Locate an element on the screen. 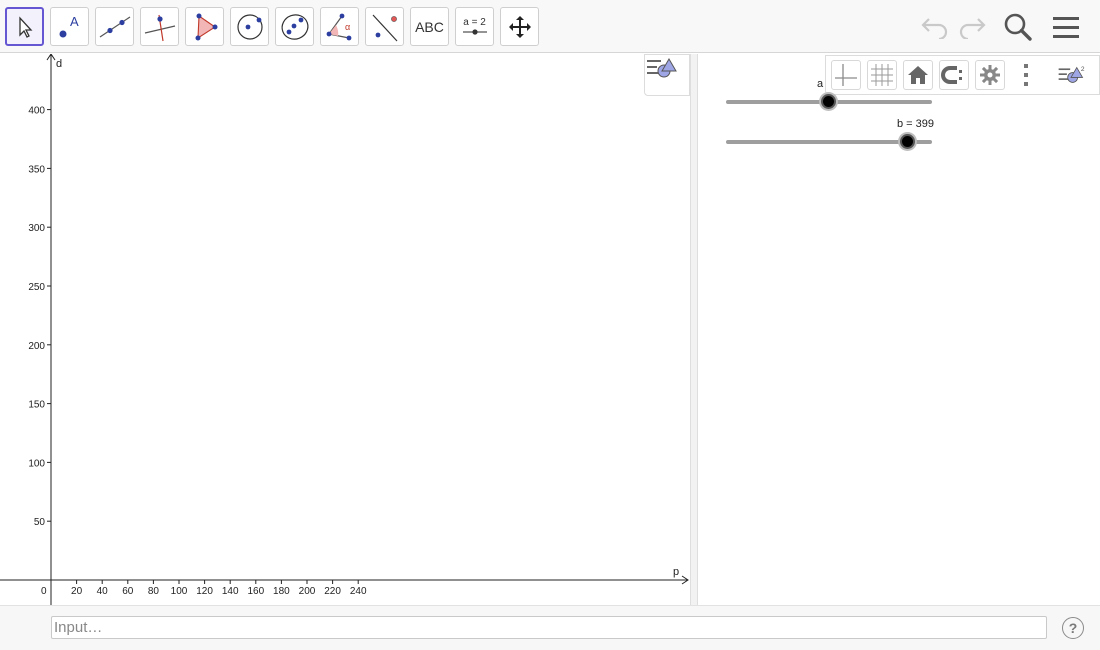 The width and height of the screenshot is (1100, 650). toolbar: A α ABC a = 2 is located at coordinates (550, 26).